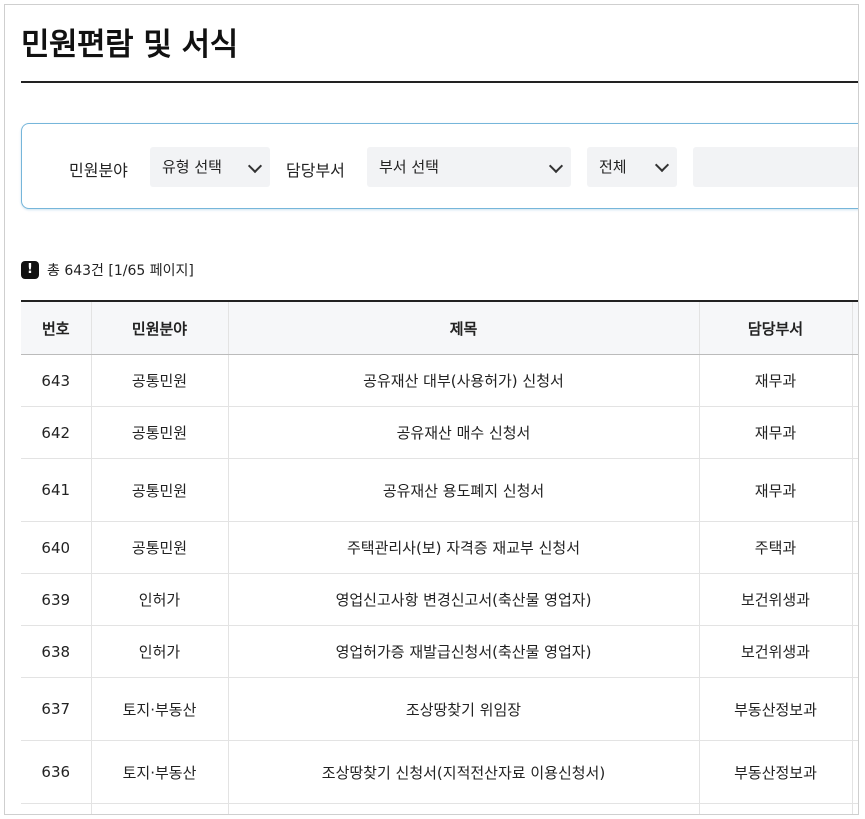 This screenshot has height=819, width=865. I want to click on table-row: 637 토지·부동산 조상땅찾기 위임장 부동산정보과, so click(439, 709).